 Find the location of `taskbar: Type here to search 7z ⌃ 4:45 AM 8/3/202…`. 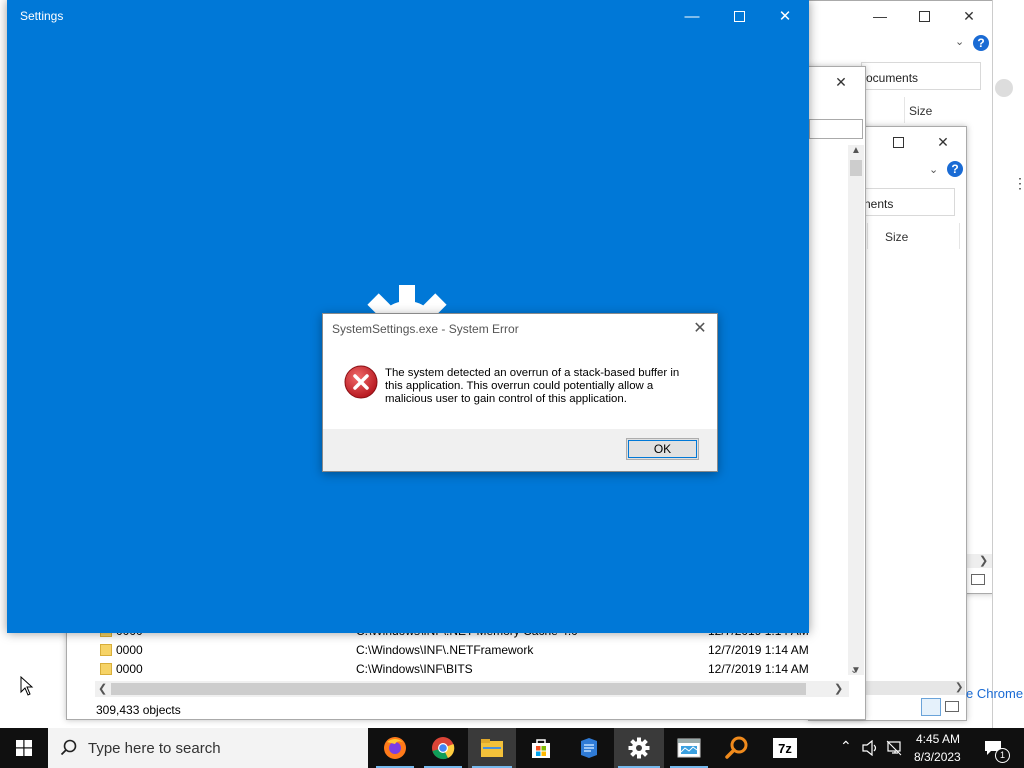

taskbar: Type here to search 7z ⌃ 4:45 AM 8/3/202… is located at coordinates (512, 748).